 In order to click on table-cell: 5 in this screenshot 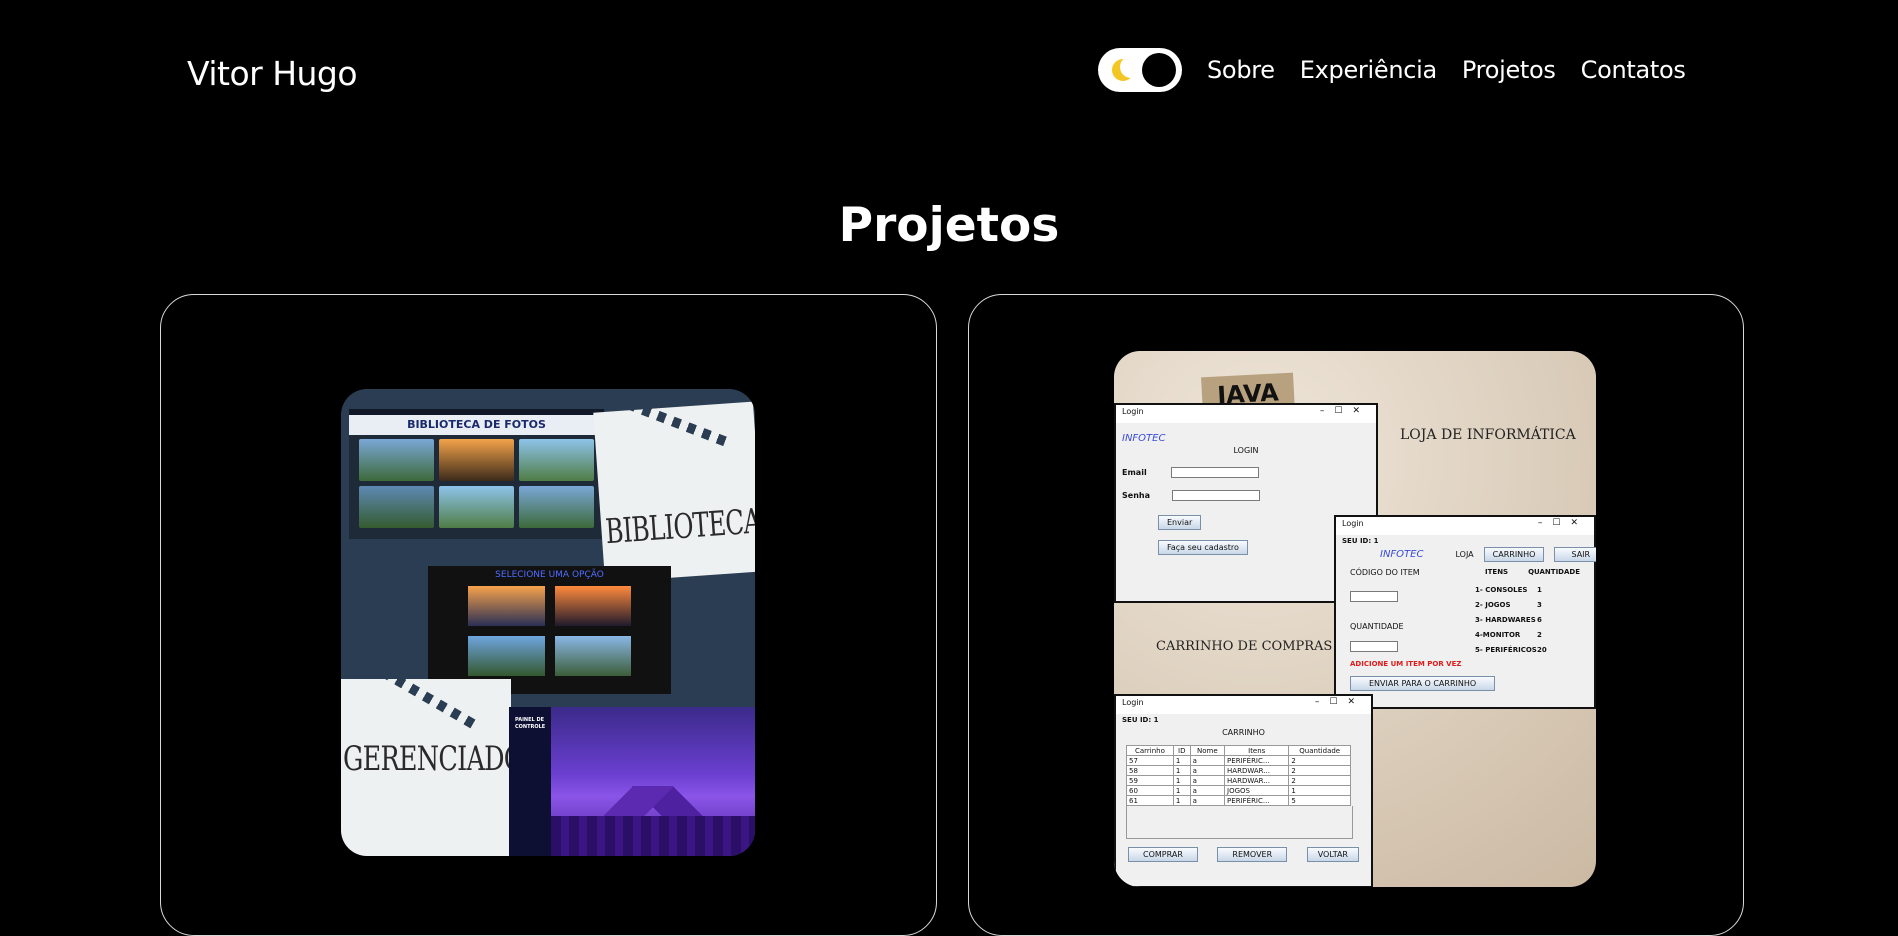, I will do `click(1319, 800)`.